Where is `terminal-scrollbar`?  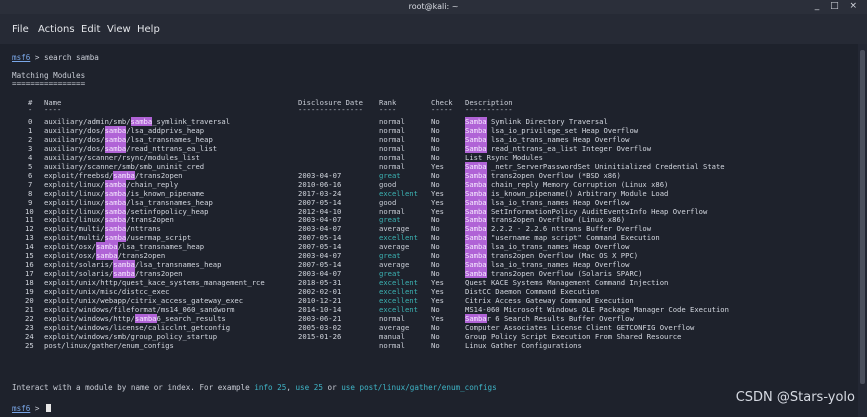 terminal-scrollbar is located at coordinates (862, 230).